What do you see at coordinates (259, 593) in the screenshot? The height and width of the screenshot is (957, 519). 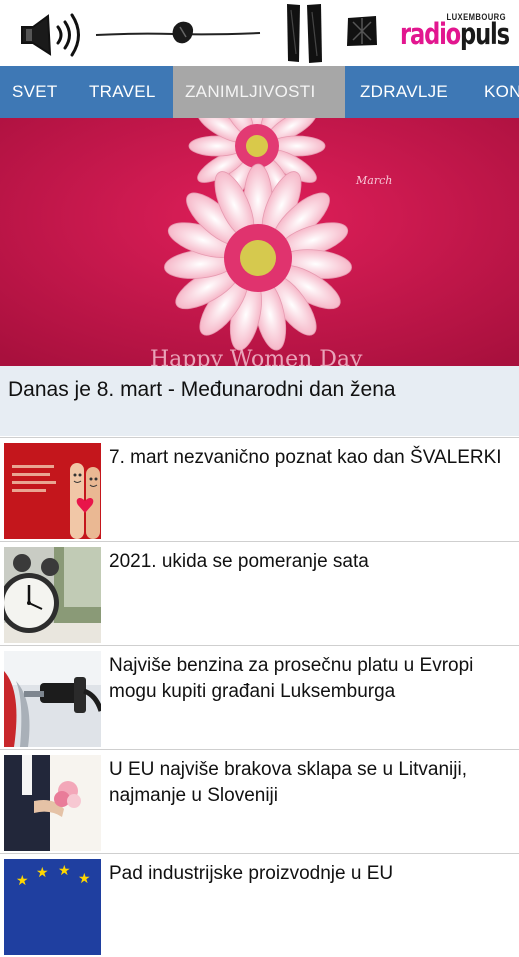 I see `article-item: 2021. ukida se pomeranje sata` at bounding box center [259, 593].